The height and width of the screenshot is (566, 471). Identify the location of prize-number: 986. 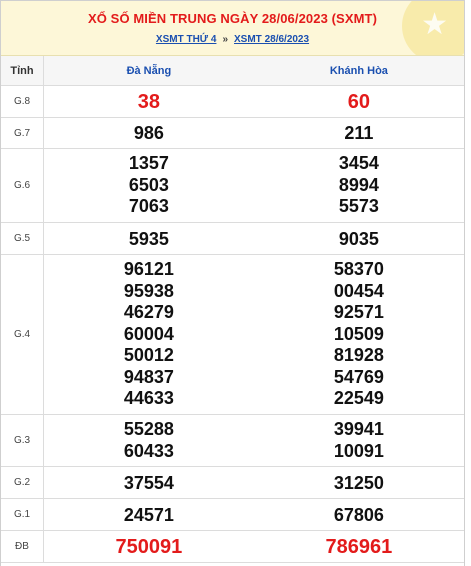
(148, 133).